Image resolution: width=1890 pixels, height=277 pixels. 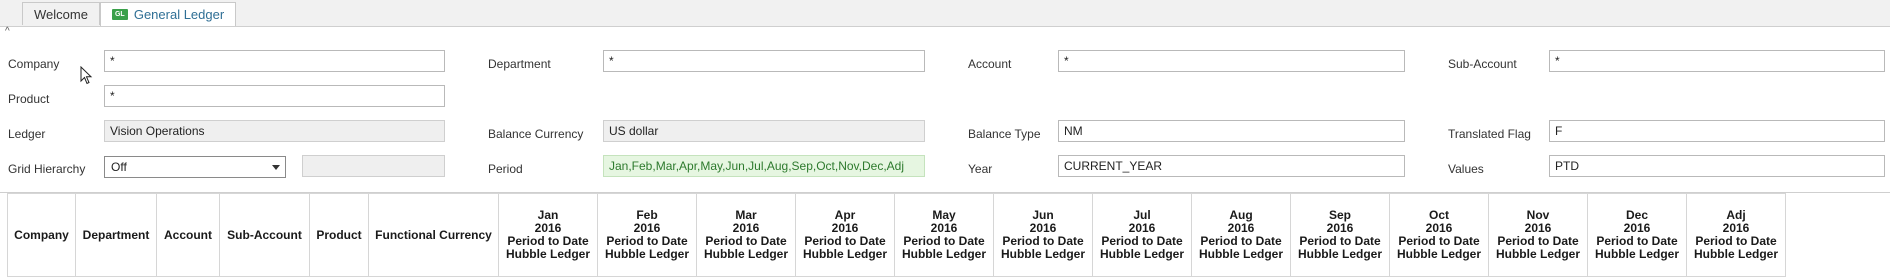 What do you see at coordinates (274, 131) in the screenshot?
I see `ledger-field: Vision Operations` at bounding box center [274, 131].